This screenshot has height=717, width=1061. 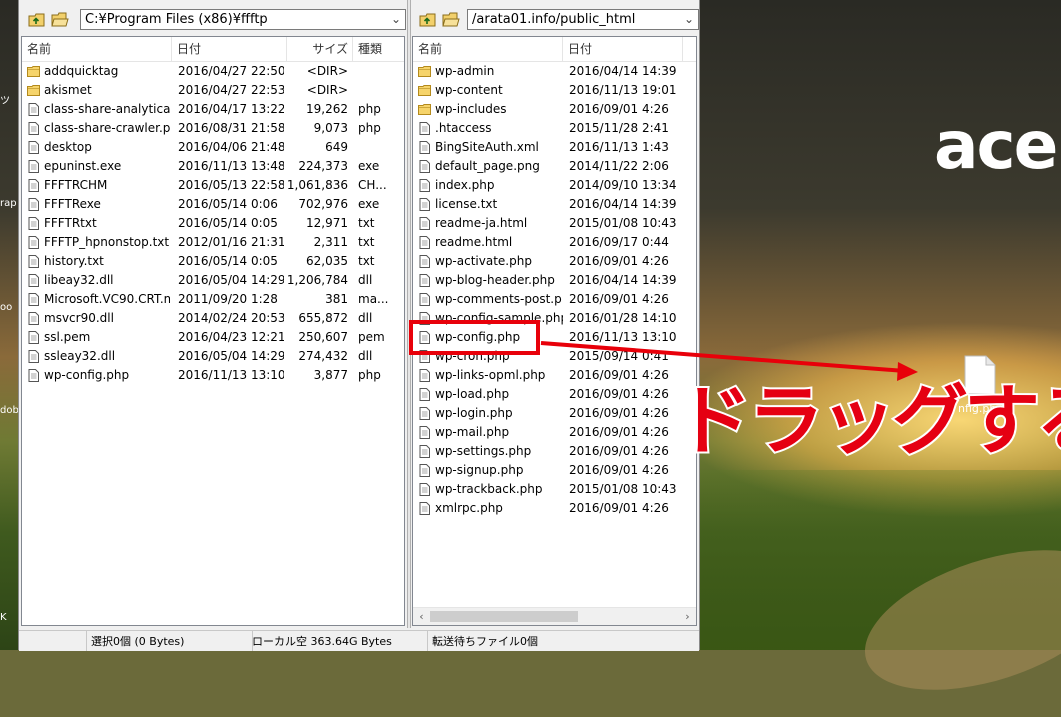 I want to click on highlight-box, so click(x=474, y=337).